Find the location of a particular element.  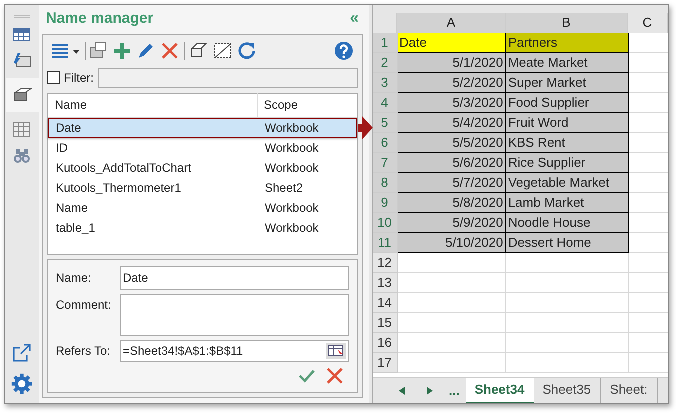

row-number: 5 is located at coordinates (385, 123).